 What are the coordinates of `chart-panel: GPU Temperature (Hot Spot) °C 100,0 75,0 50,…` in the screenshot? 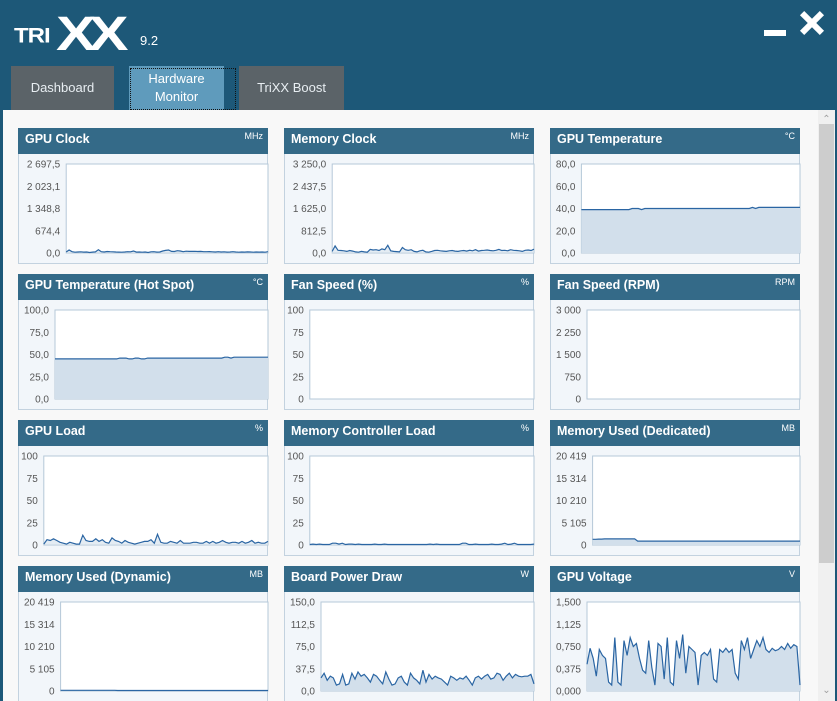 It's located at (143, 342).